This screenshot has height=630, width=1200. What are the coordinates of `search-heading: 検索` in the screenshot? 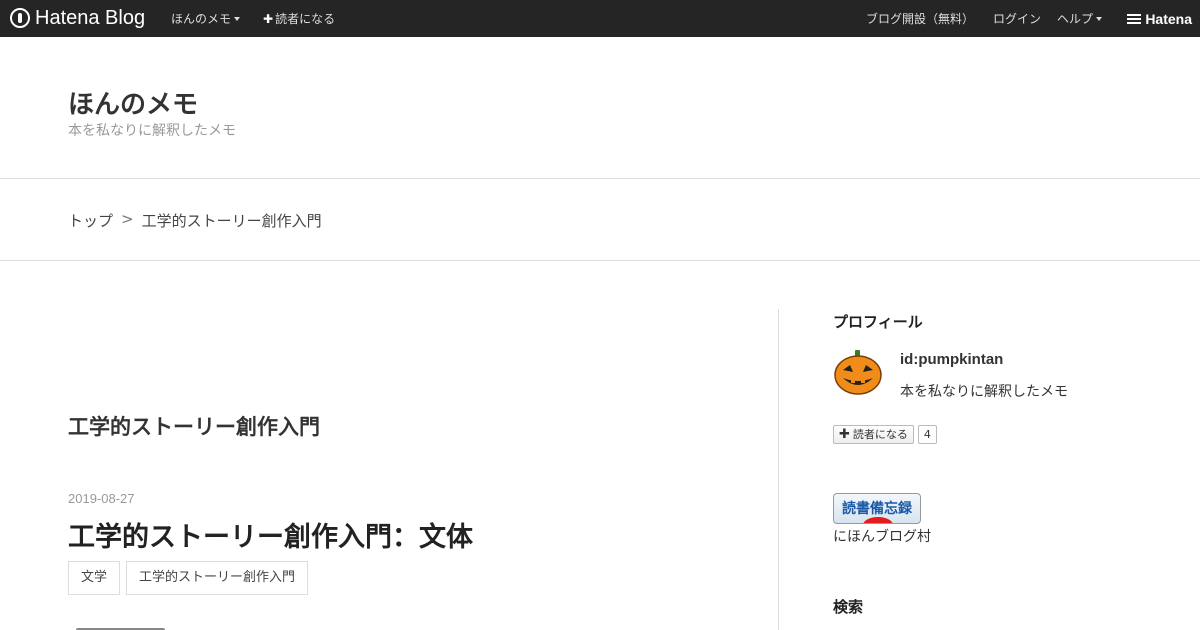 It's located at (848, 607).